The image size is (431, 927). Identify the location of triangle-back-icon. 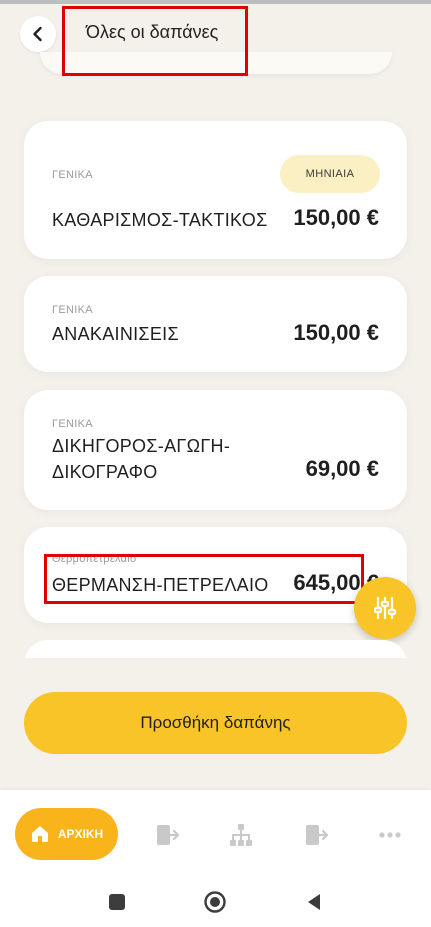
(314, 902).